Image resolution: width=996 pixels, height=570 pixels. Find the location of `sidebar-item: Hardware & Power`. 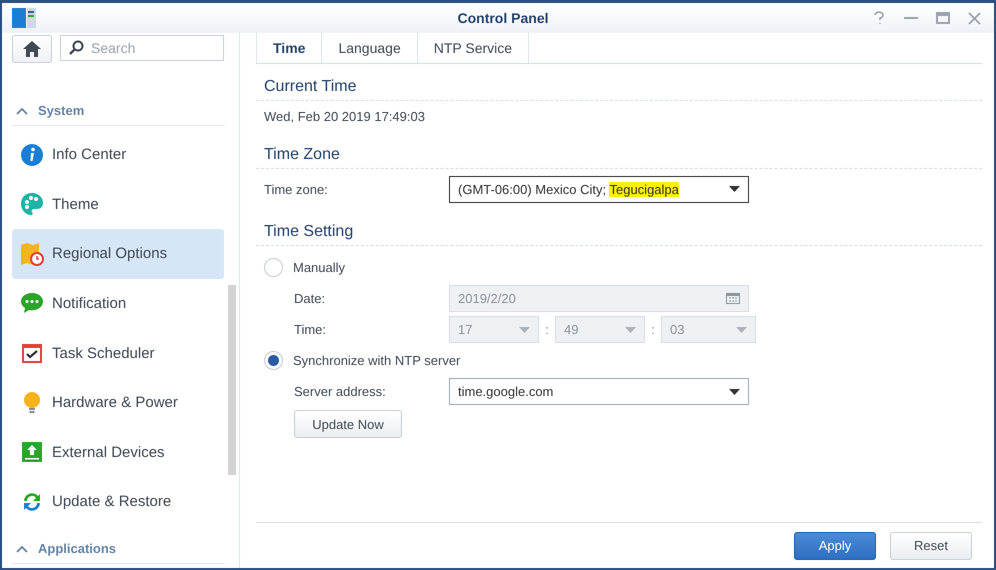

sidebar-item: Hardware & Power is located at coordinates (118, 403).